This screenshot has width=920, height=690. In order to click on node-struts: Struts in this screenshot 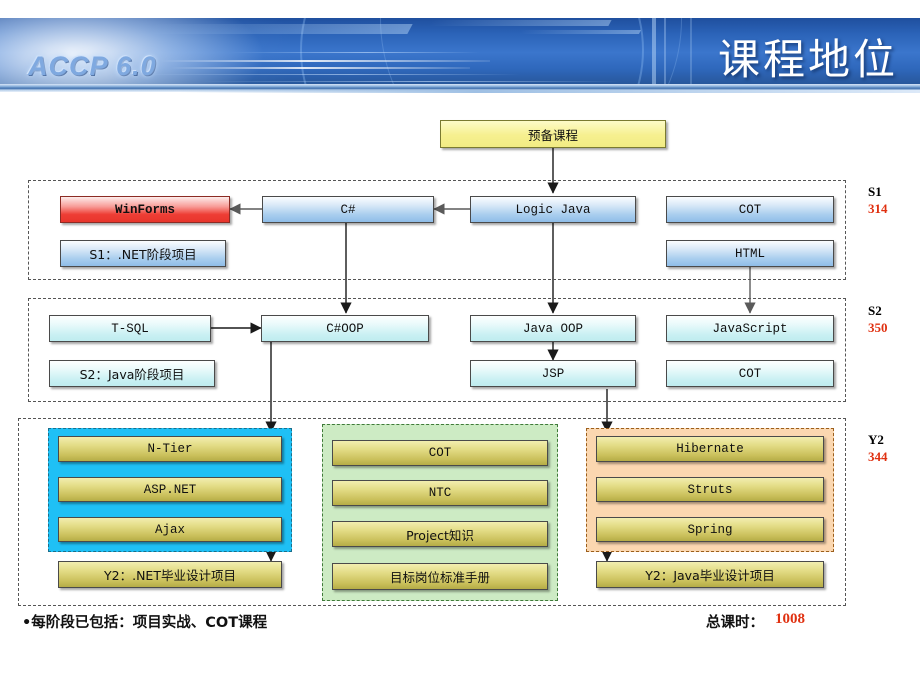, I will do `click(710, 489)`.